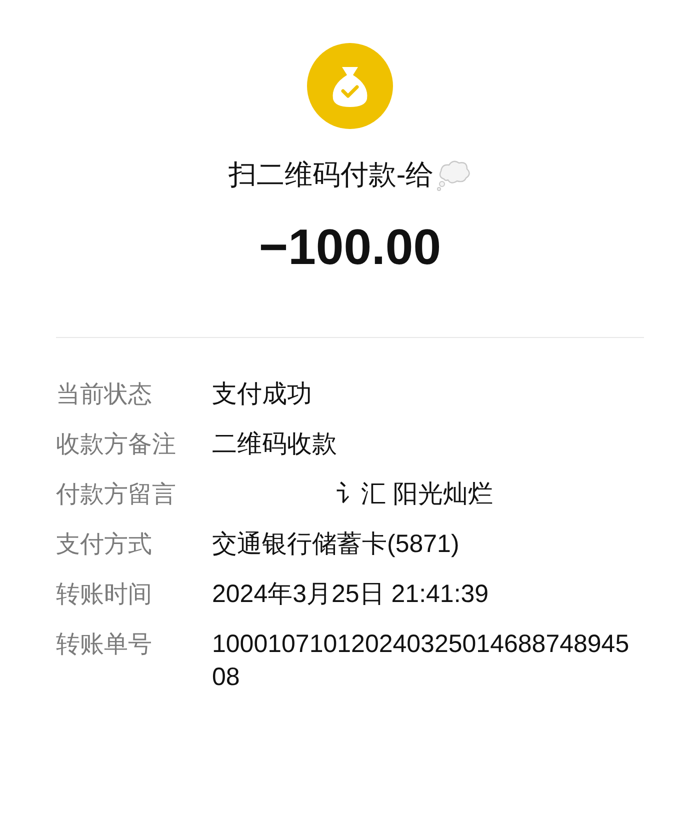  Describe the element at coordinates (454, 175) in the screenshot. I see `thought-bubble-icon` at that location.